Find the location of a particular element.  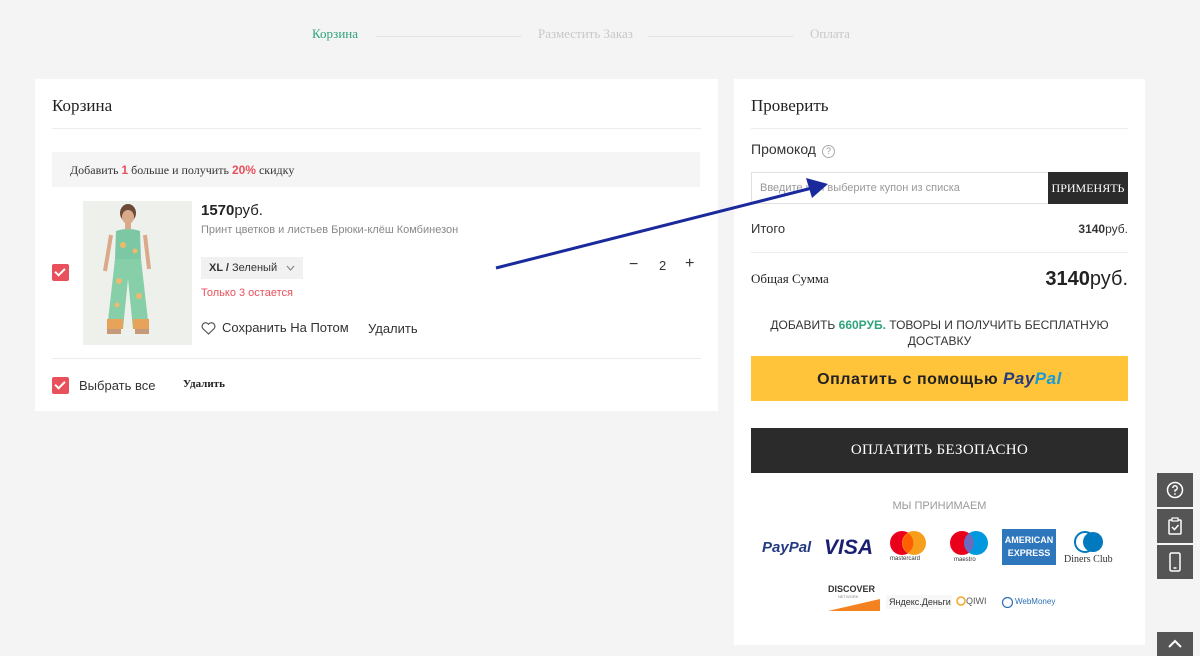

clipboard-check-icon is located at coordinates (1175, 526).